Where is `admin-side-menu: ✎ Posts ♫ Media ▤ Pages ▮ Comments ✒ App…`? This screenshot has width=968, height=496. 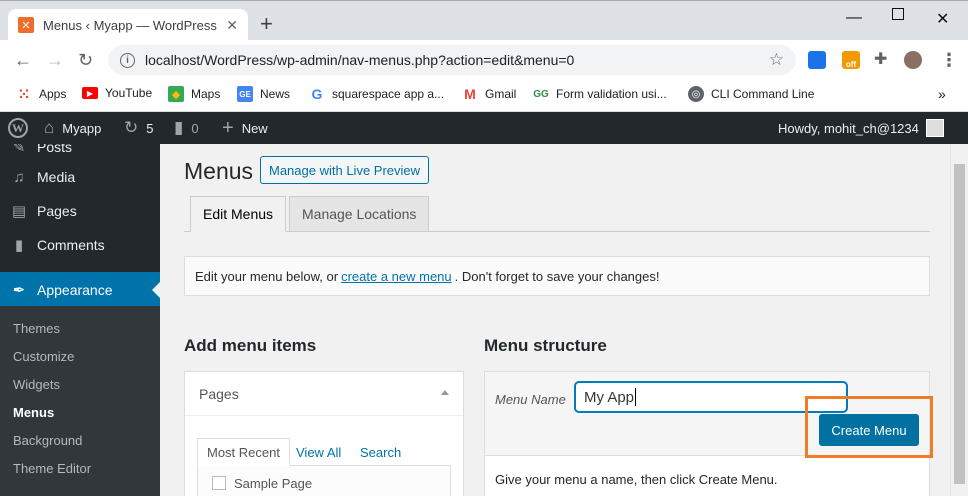 admin-side-menu: ✎ Posts ♫ Media ▤ Pages ▮ Comments ✒ App… is located at coordinates (80, 320).